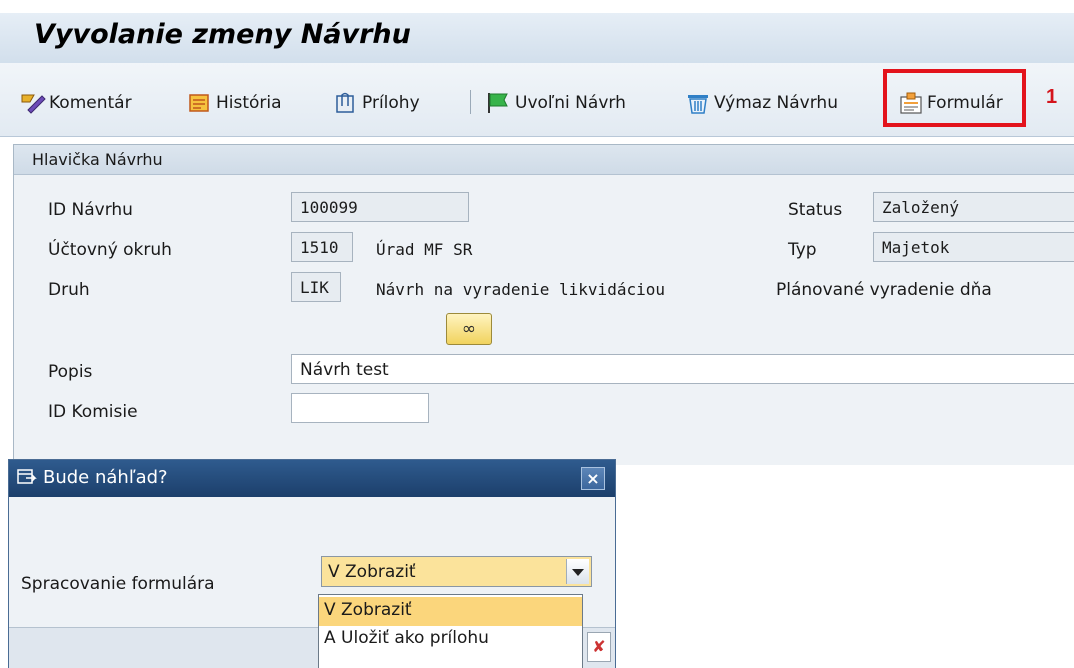 The image size is (1074, 668). I want to click on dialog-title-bar: Bude náhľad? ×, so click(312, 478).